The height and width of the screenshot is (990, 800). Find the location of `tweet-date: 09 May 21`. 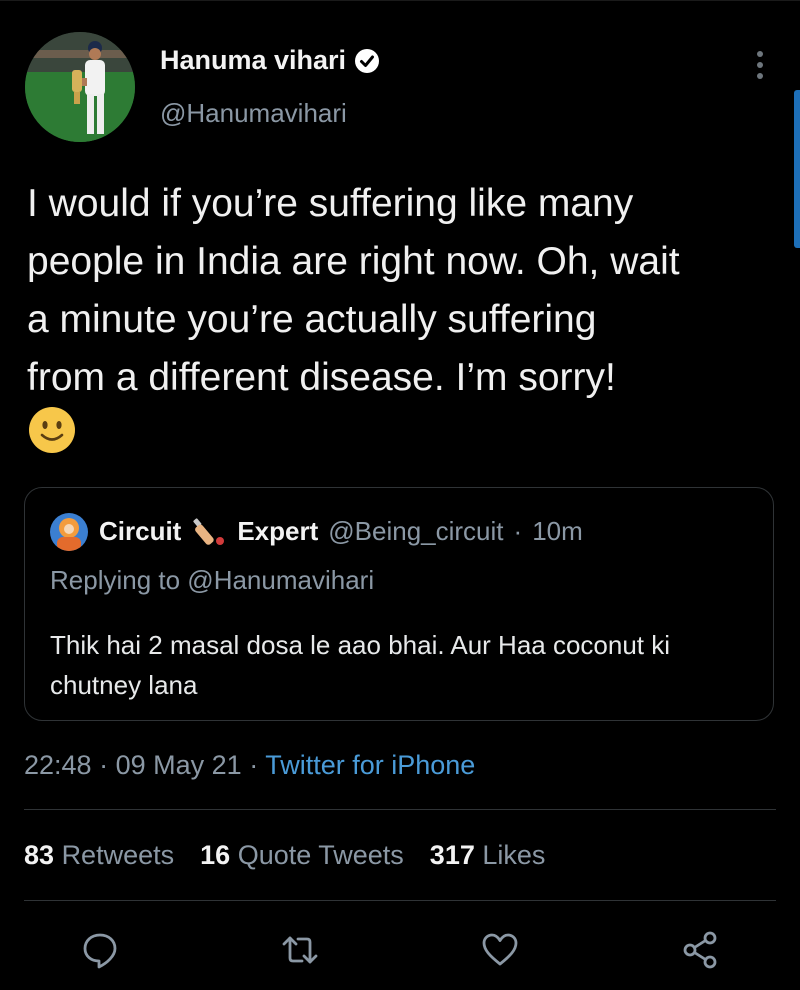

tweet-date: 09 May 21 is located at coordinates (178, 765).